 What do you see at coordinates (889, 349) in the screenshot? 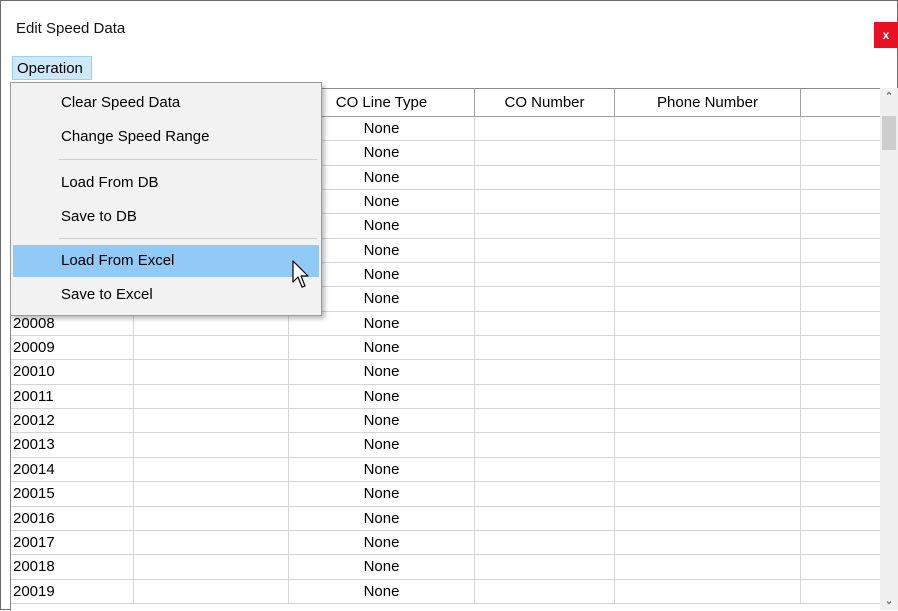
I see `vertical-scrollbar: ⌃ ⌄` at bounding box center [889, 349].